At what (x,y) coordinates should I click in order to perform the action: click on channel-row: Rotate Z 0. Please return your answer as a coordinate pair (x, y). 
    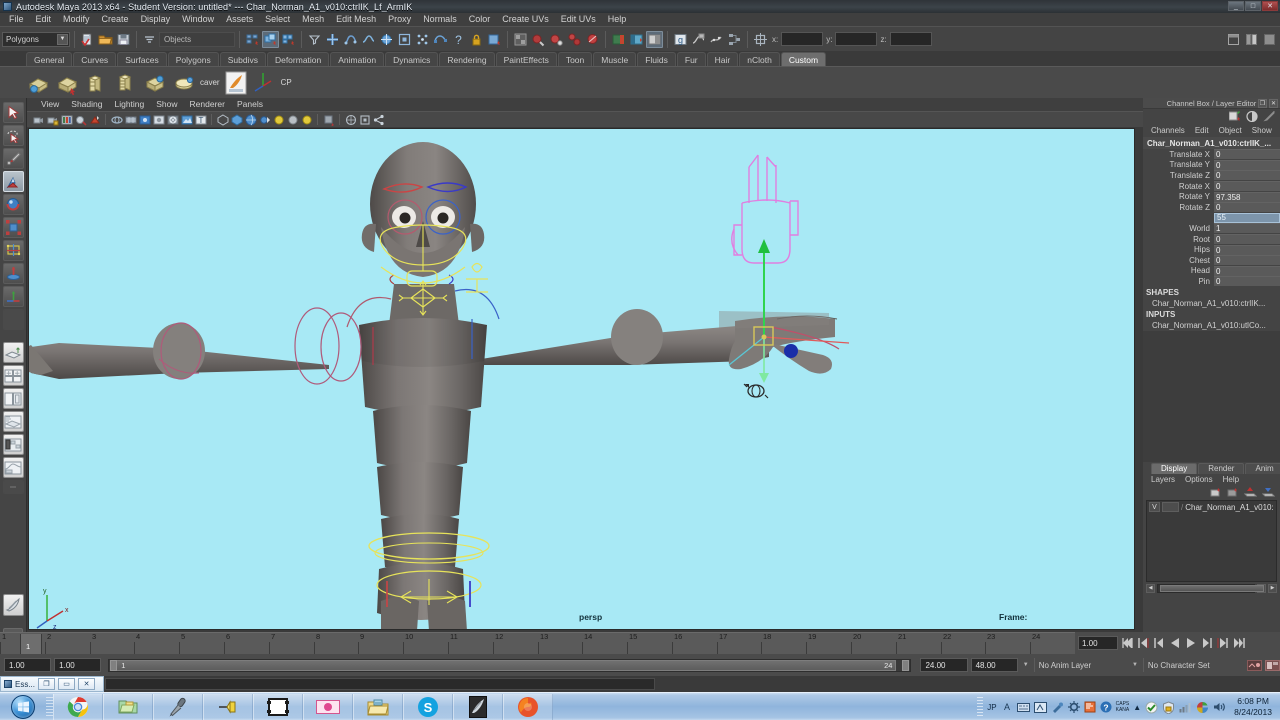
    Looking at the image, I should click on (1211, 207).